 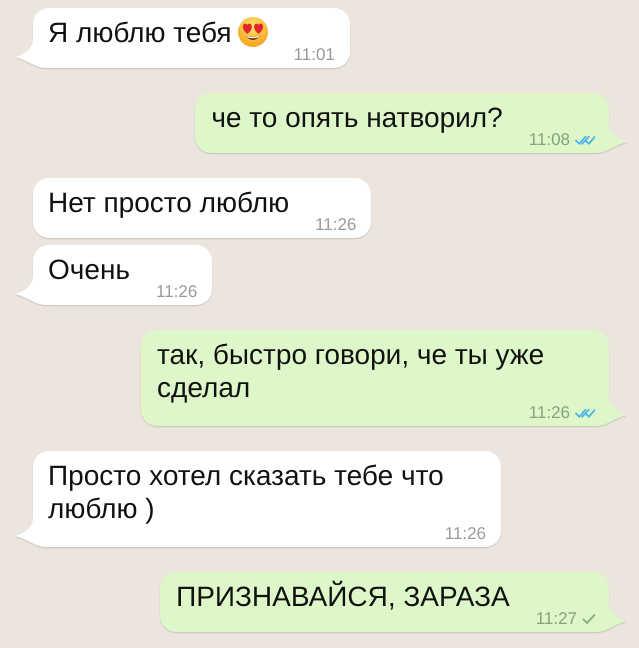 What do you see at coordinates (169, 202) in the screenshot?
I see `message-text: Нет просто люблю` at bounding box center [169, 202].